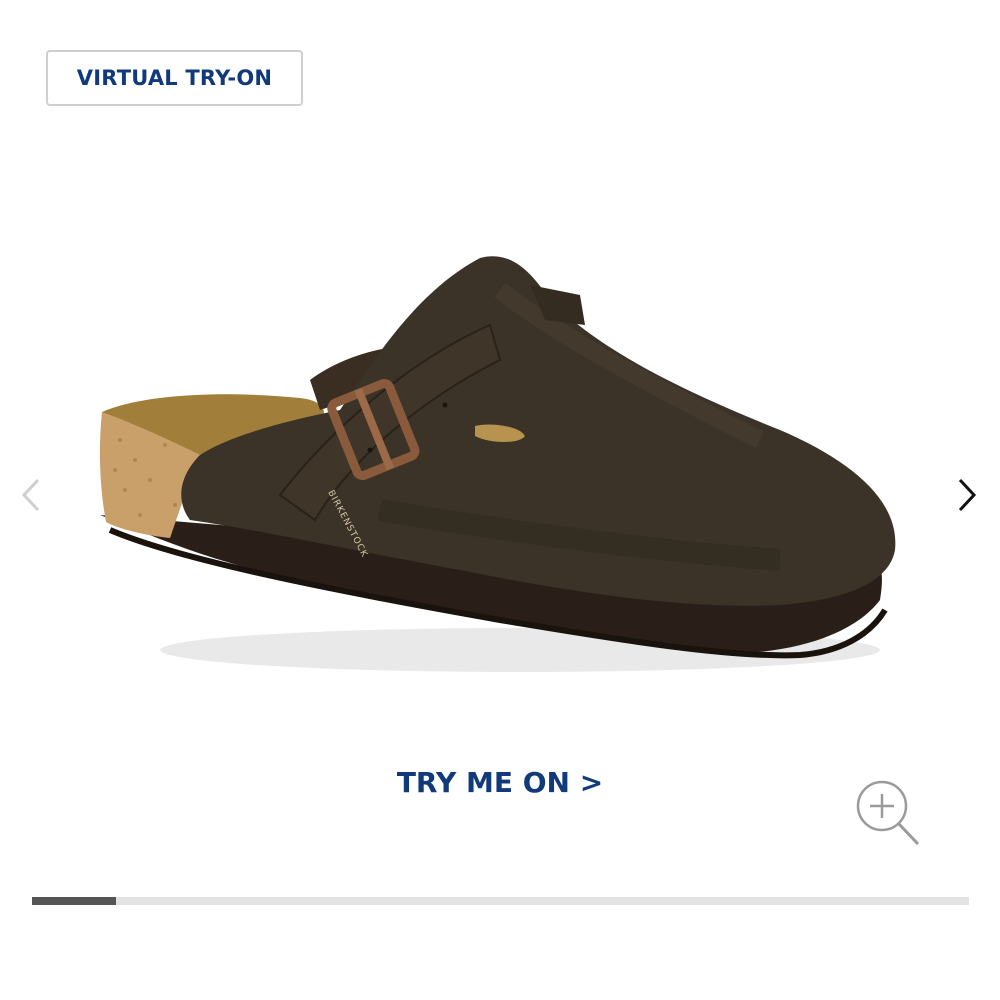 The width and height of the screenshot is (1000, 1000). Describe the element at coordinates (968, 495) in the screenshot. I see `chevron-right-icon` at that location.